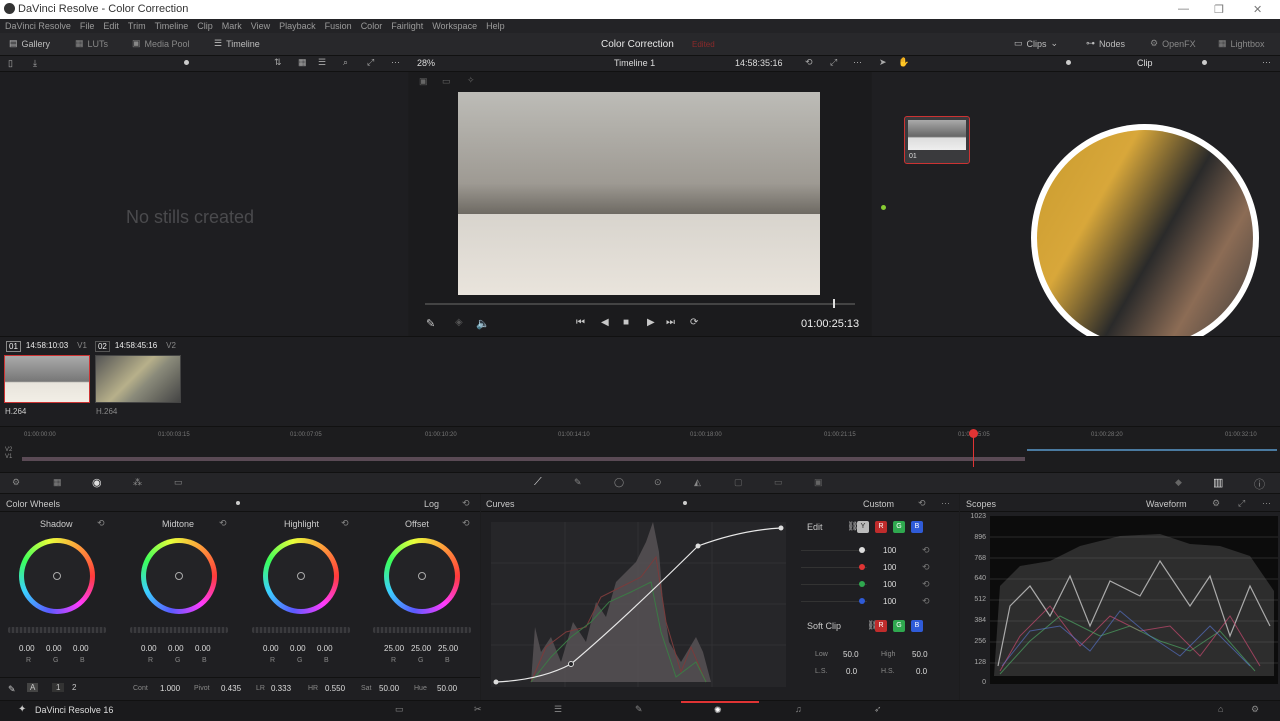 This screenshot has width=1280, height=721. I want to click on menu-item: Trim, so click(136, 26).